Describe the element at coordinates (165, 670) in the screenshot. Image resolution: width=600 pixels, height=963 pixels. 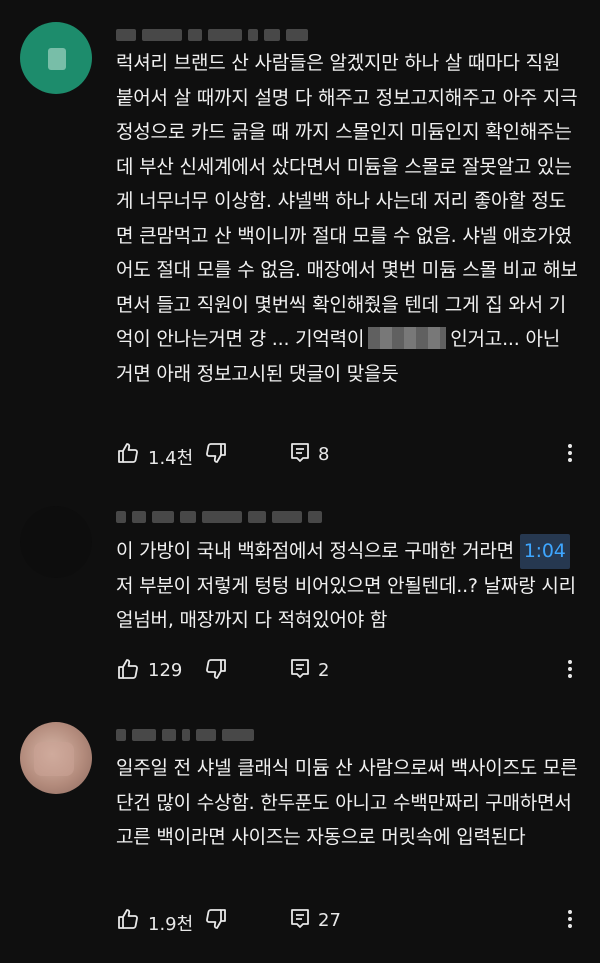
I see `like-count: 129` at that location.